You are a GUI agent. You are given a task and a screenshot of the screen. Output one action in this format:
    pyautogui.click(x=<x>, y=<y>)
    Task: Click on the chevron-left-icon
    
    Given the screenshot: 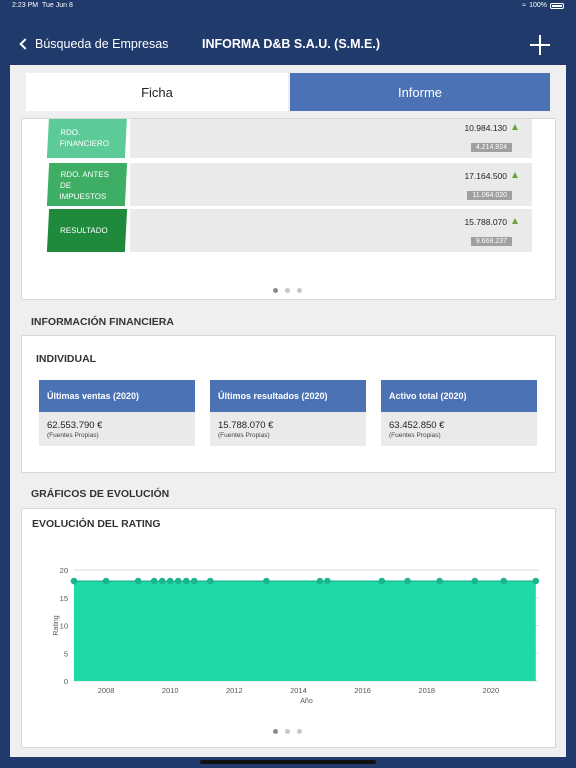 What is the action you would take?
    pyautogui.click(x=25, y=44)
    